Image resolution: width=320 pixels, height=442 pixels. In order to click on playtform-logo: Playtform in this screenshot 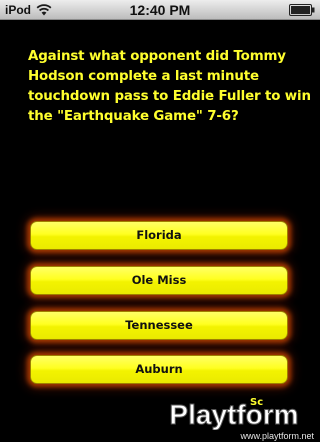, I will do `click(234, 415)`.